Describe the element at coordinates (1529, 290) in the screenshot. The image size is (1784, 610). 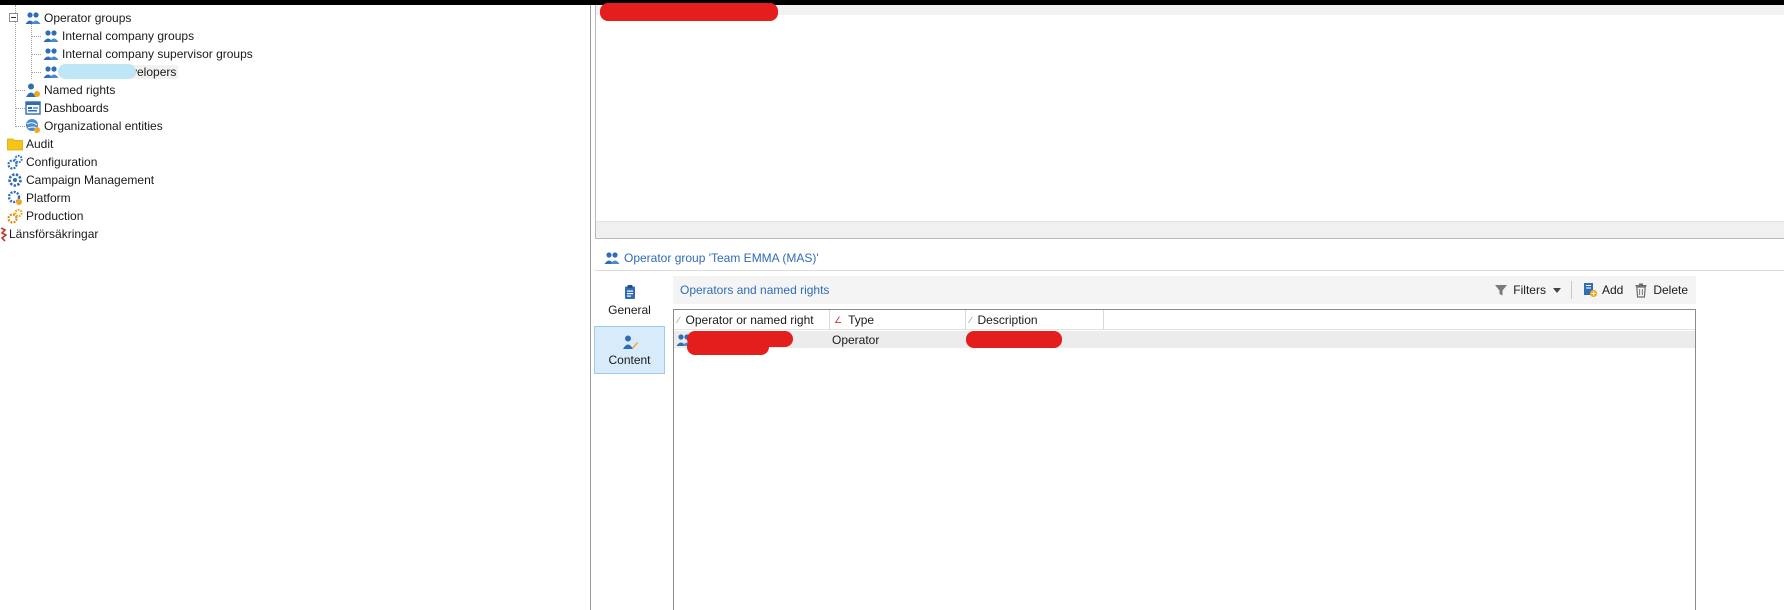
I see `filters-label: Filters` at that location.